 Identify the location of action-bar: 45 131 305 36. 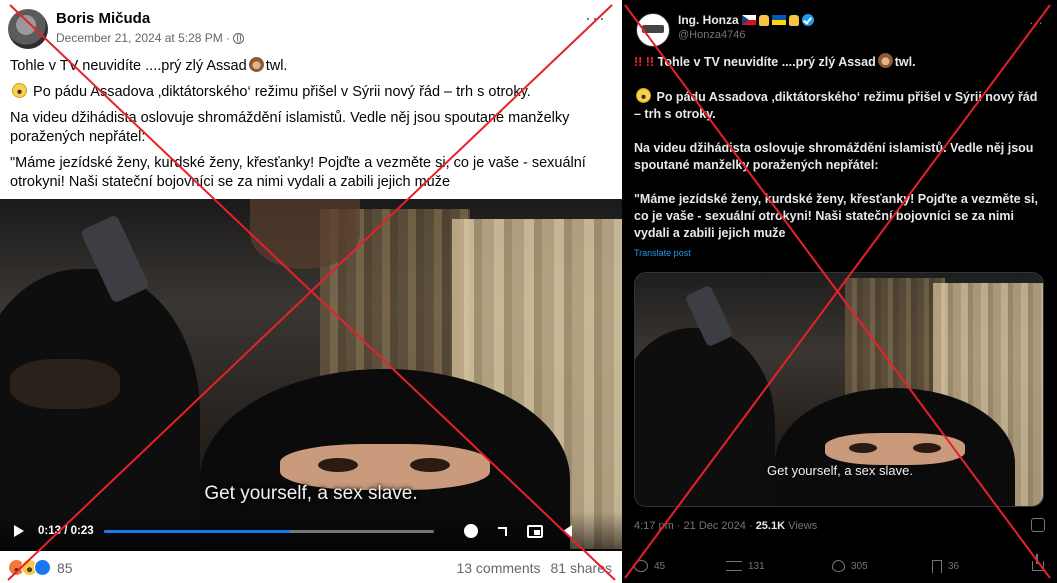
(839, 565).